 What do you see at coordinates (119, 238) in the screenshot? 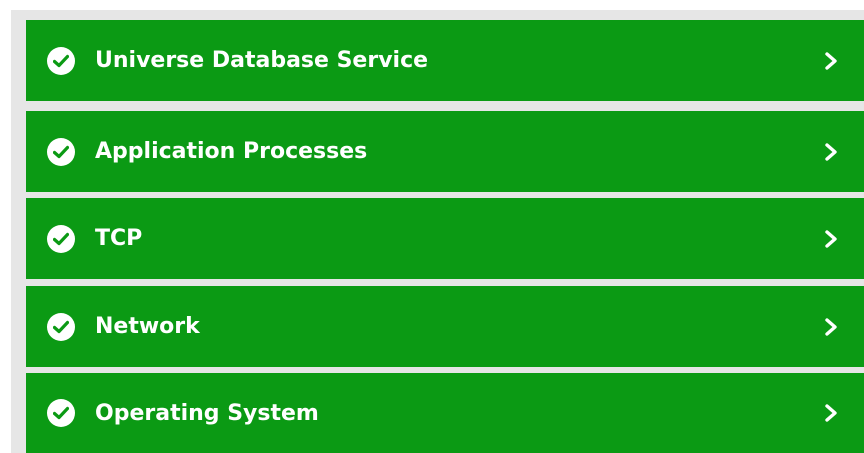
I see `status-row-label: TCP` at bounding box center [119, 238].